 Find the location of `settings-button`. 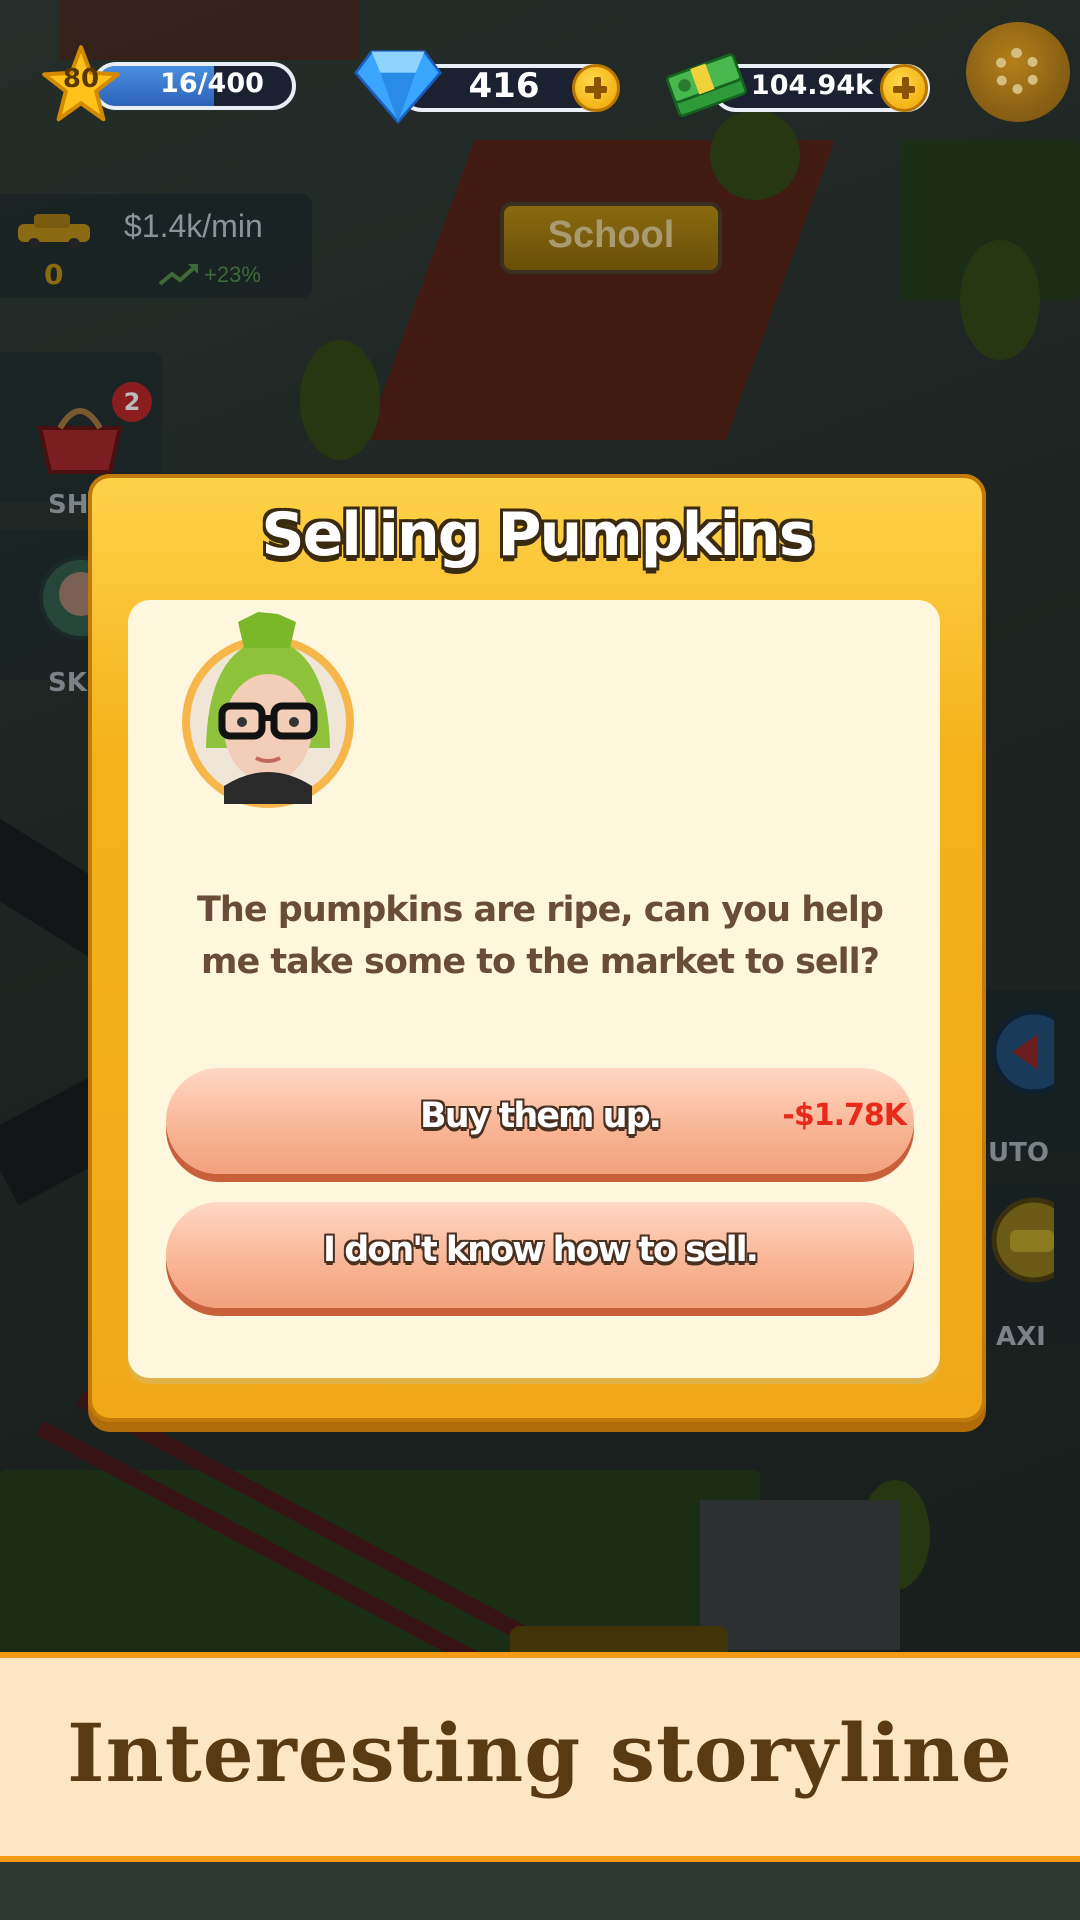

settings-button is located at coordinates (1018, 72).